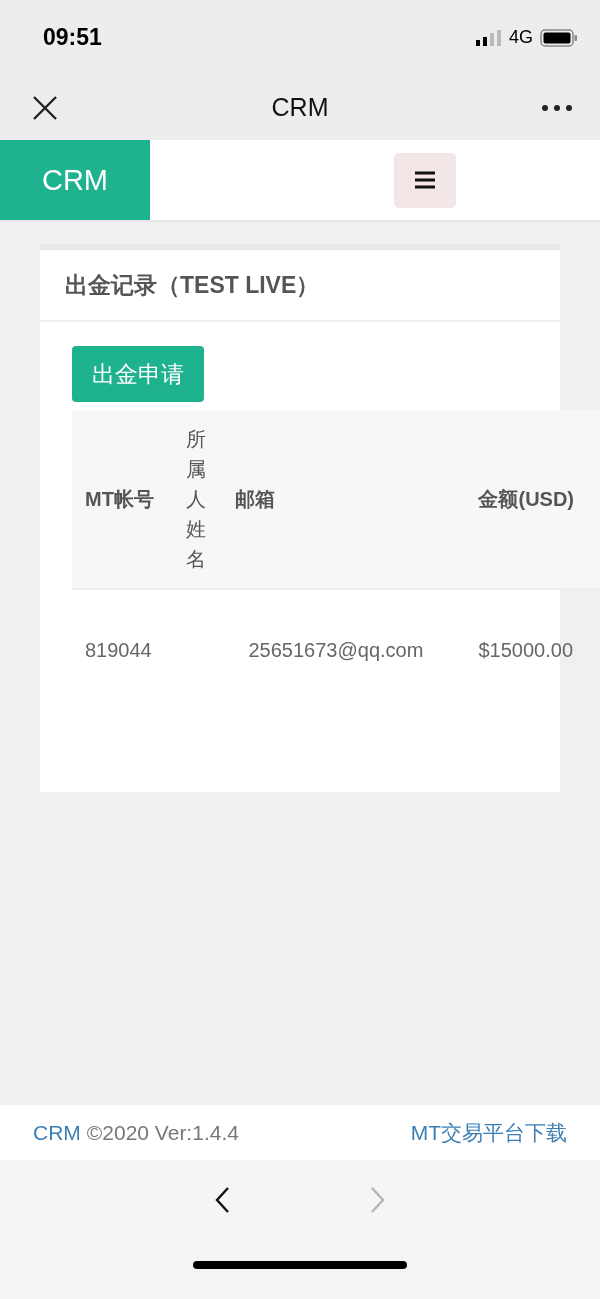 This screenshot has height=1299, width=600. Describe the element at coordinates (196, 499) in the screenshot. I see `column-header: 所属人姓名` at that location.